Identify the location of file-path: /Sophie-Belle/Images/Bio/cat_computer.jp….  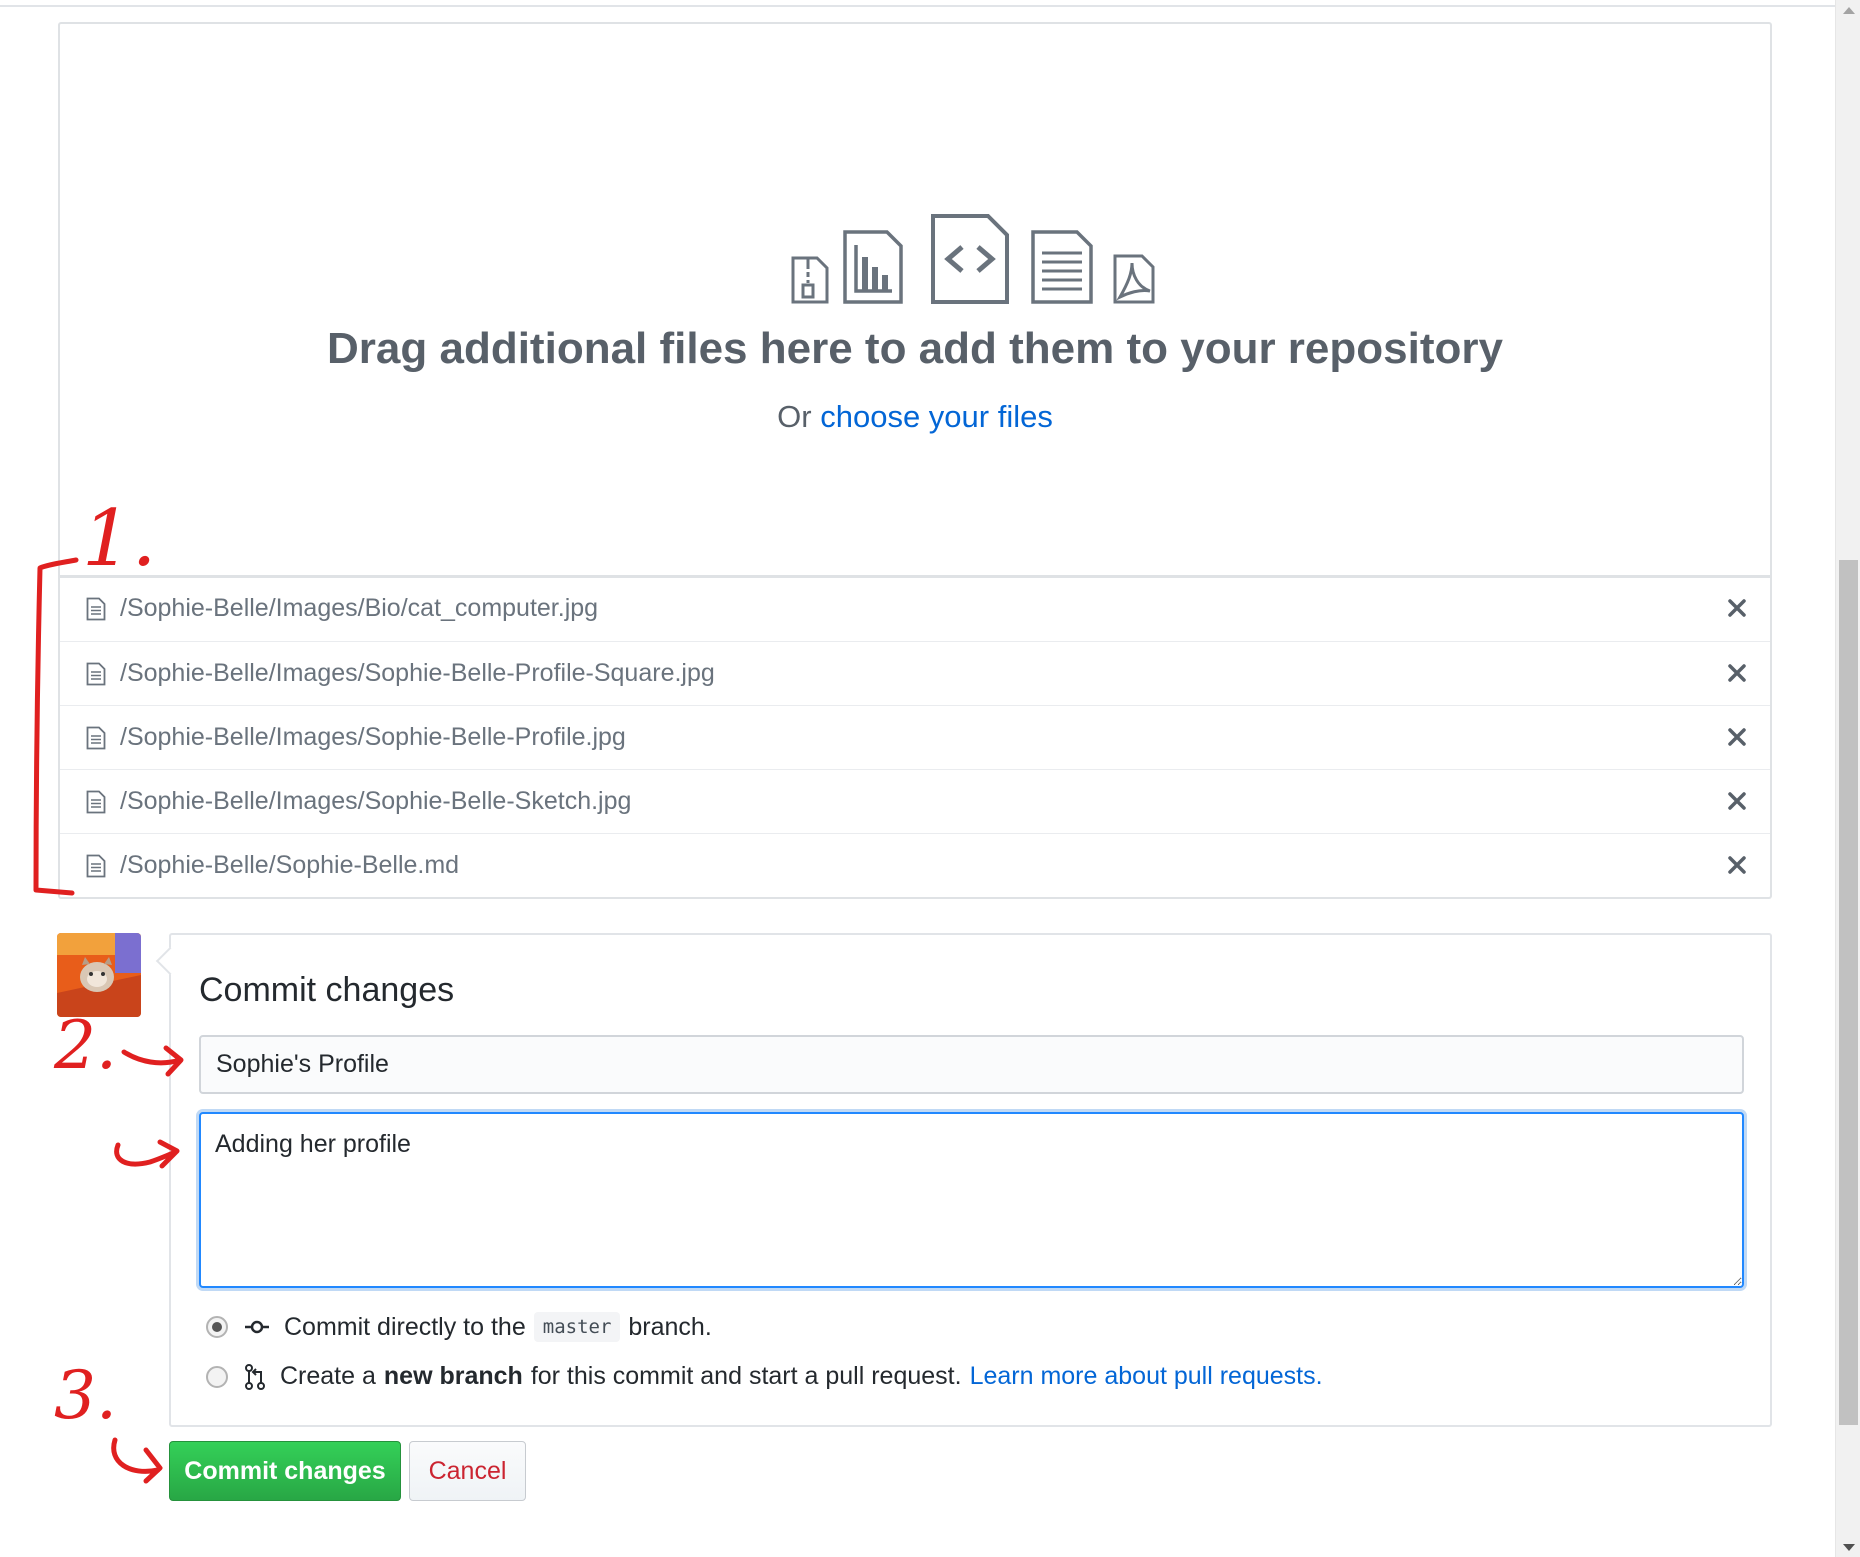
(359, 608).